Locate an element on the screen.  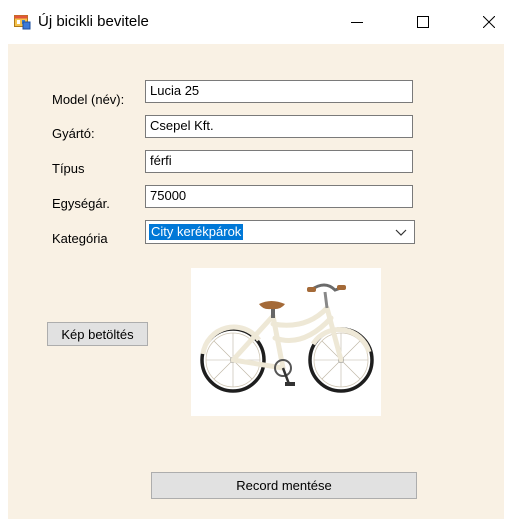
manufacturer-label: Gyártó: is located at coordinates (73, 133).